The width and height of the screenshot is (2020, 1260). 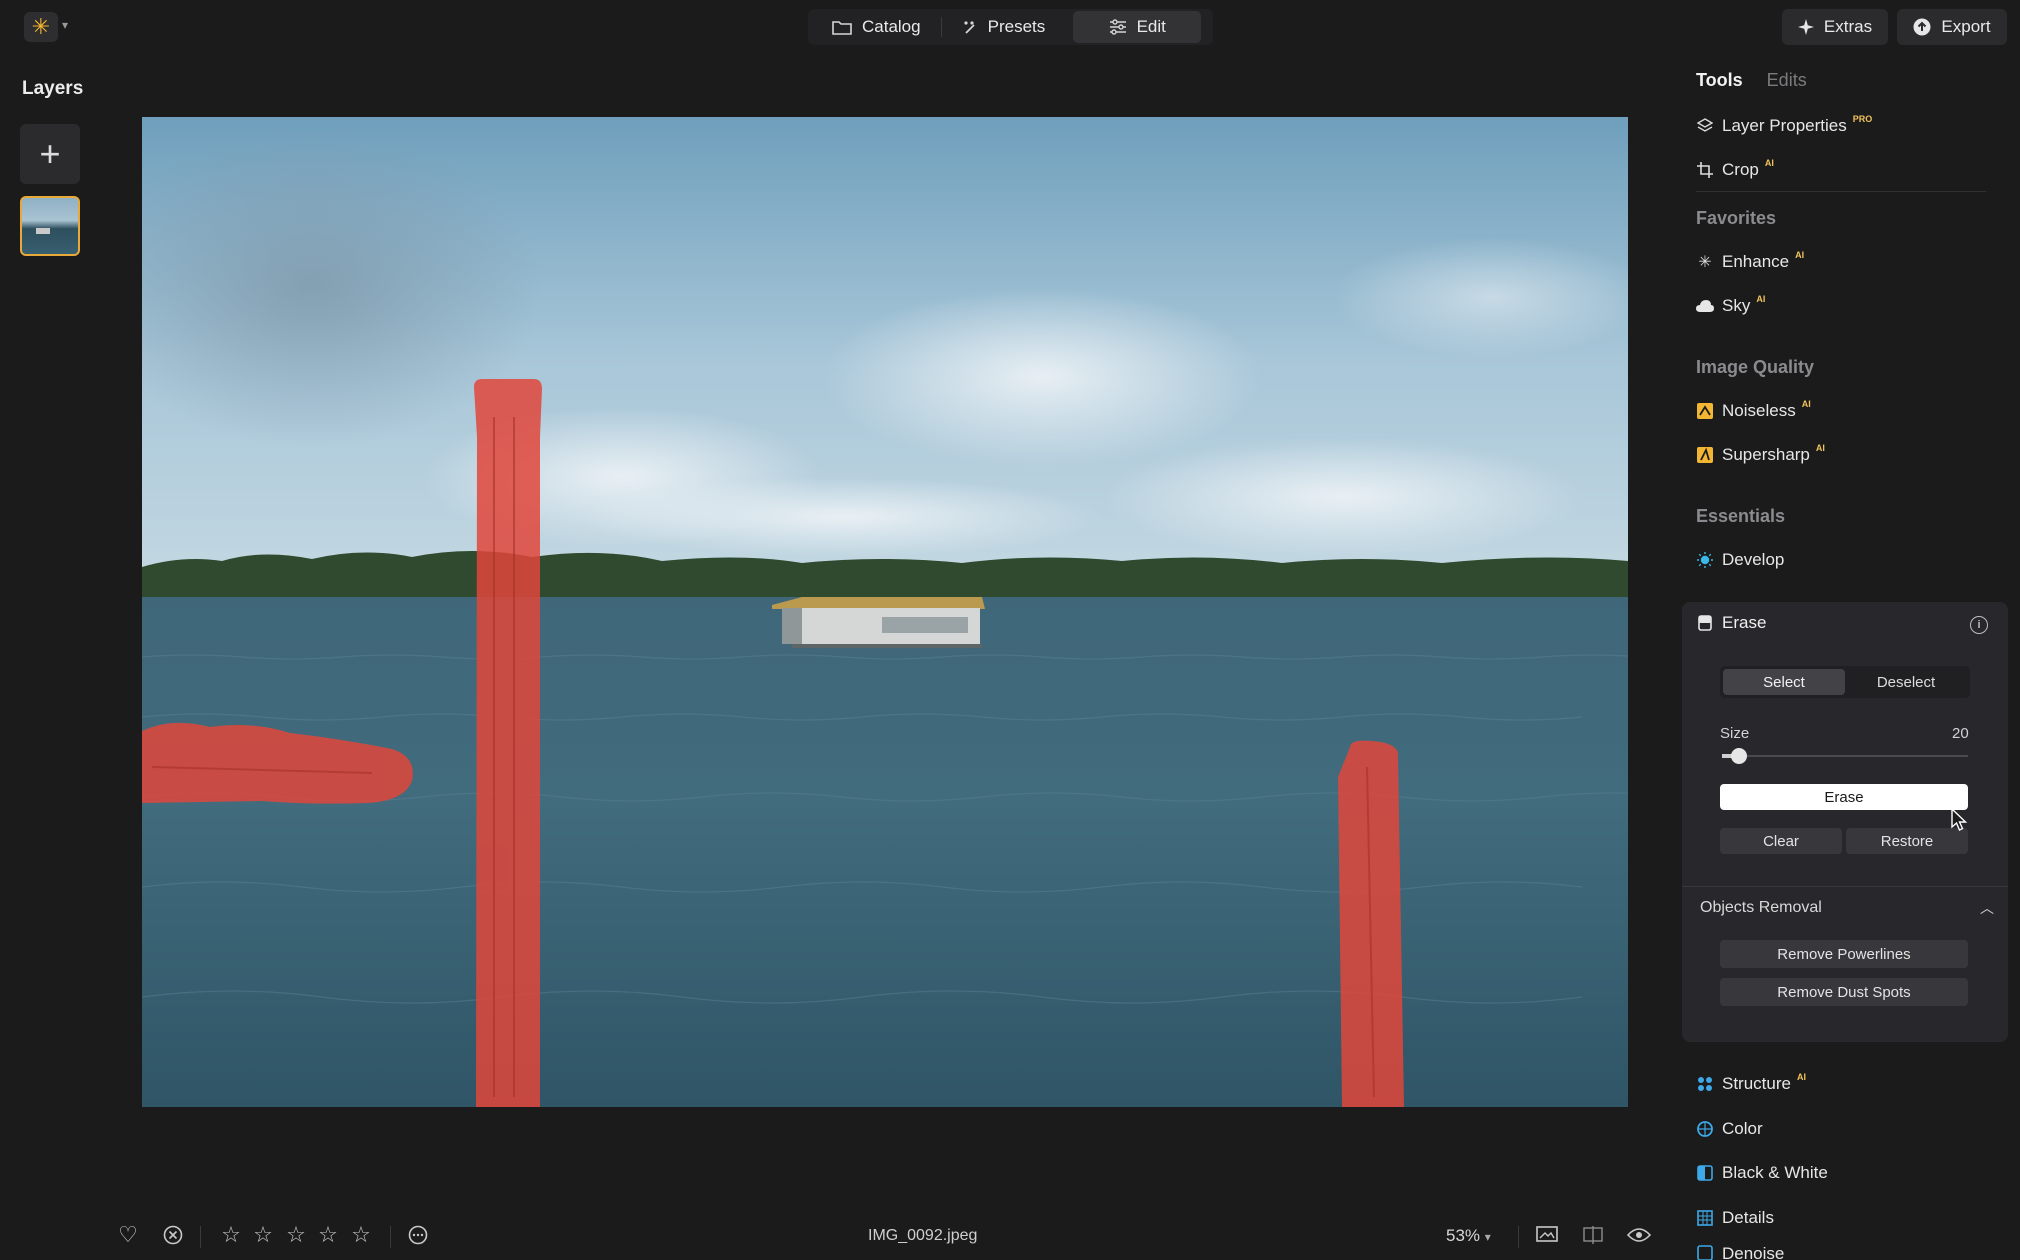 What do you see at coordinates (1705, 411) in the screenshot?
I see `noiseless-icon` at bounding box center [1705, 411].